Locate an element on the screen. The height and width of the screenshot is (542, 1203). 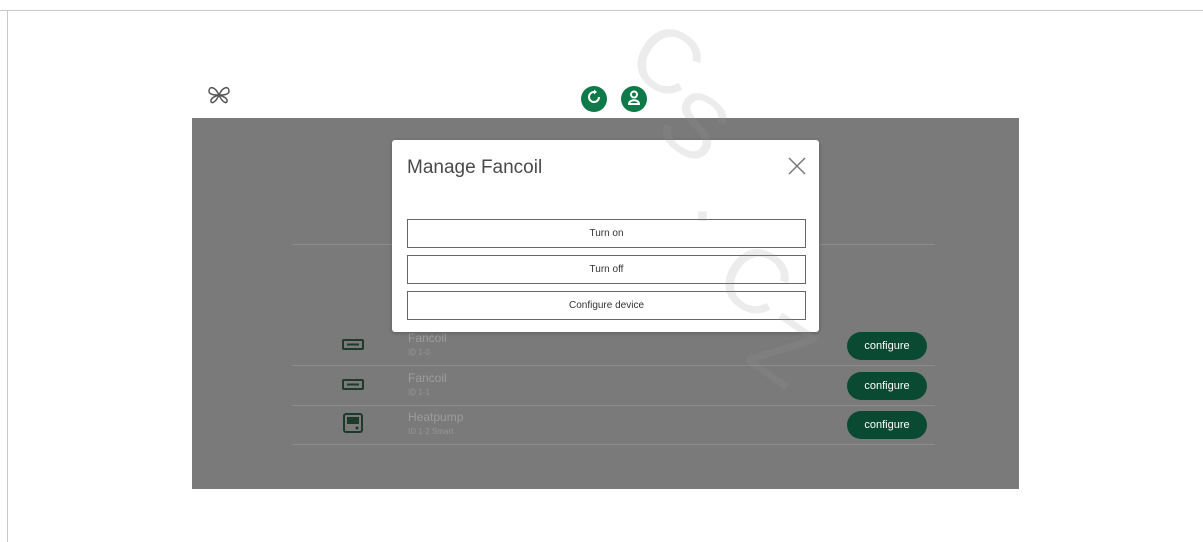
thermostat-icon is located at coordinates (353, 425).